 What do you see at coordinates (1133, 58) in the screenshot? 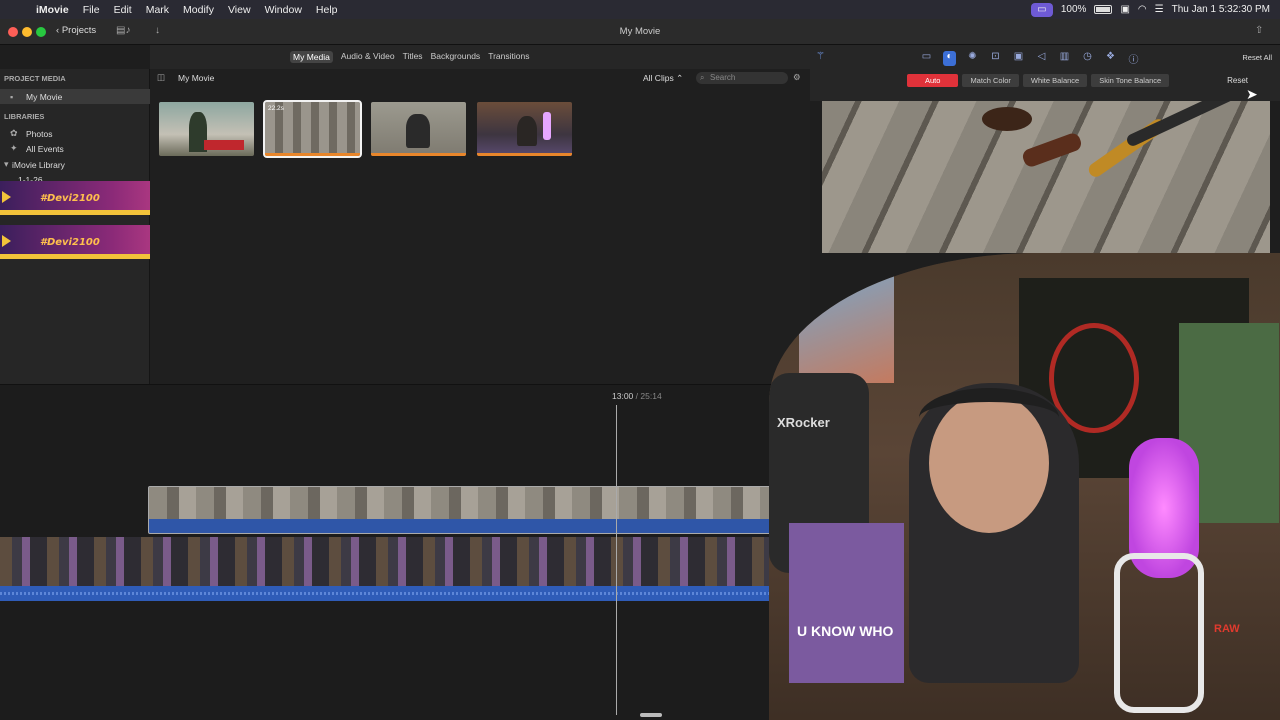
I see `info-icon: ⓘ` at bounding box center [1133, 58].